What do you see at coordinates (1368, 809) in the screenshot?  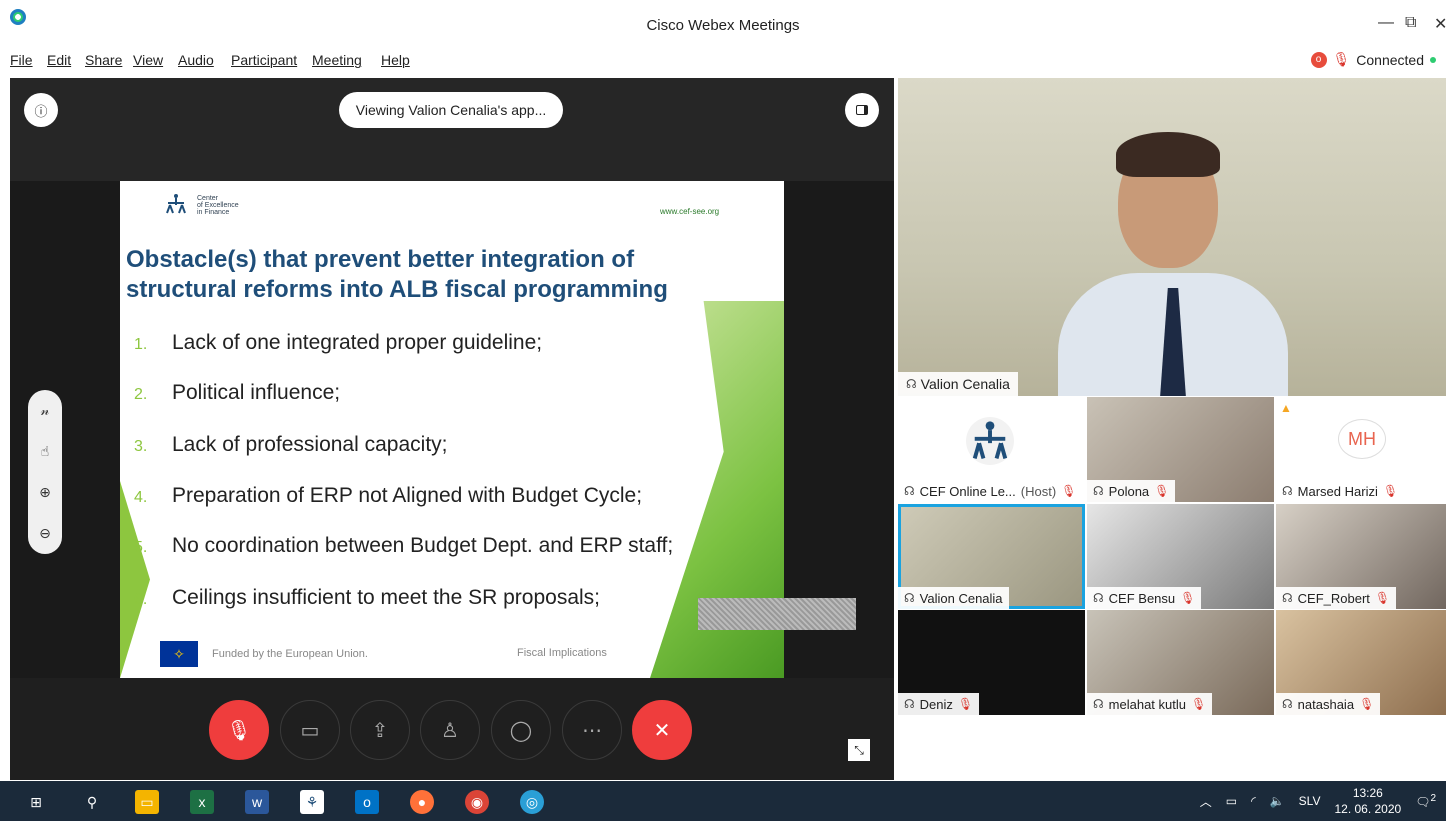 I see `clock-date: 12. 06. 2020` at bounding box center [1368, 809].